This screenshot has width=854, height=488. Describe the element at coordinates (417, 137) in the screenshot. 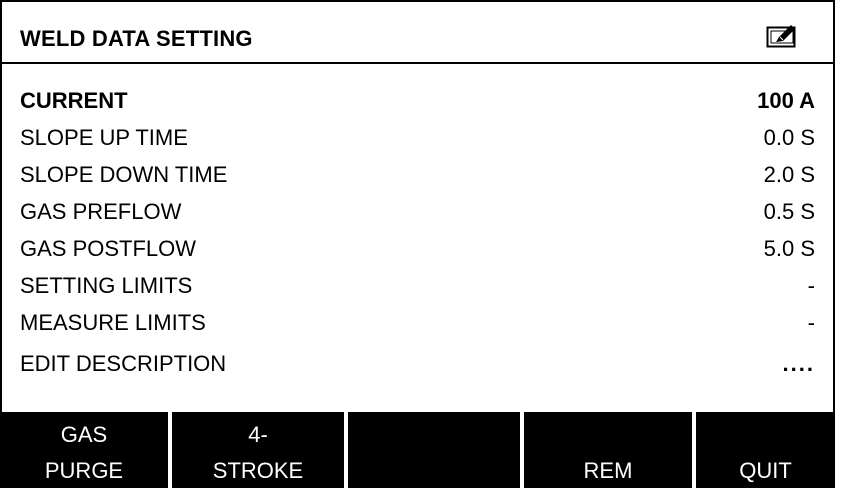

I see `setting-row-slope-up-time: SLOPE UP TIME 0.0 S` at that location.